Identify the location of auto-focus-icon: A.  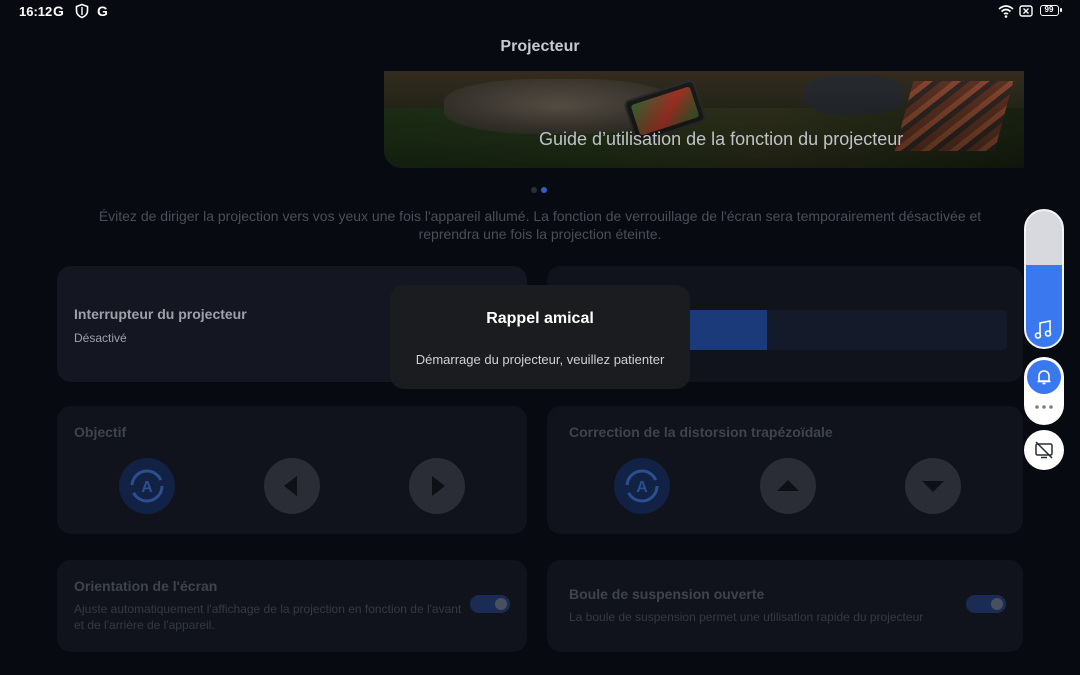
(147, 486).